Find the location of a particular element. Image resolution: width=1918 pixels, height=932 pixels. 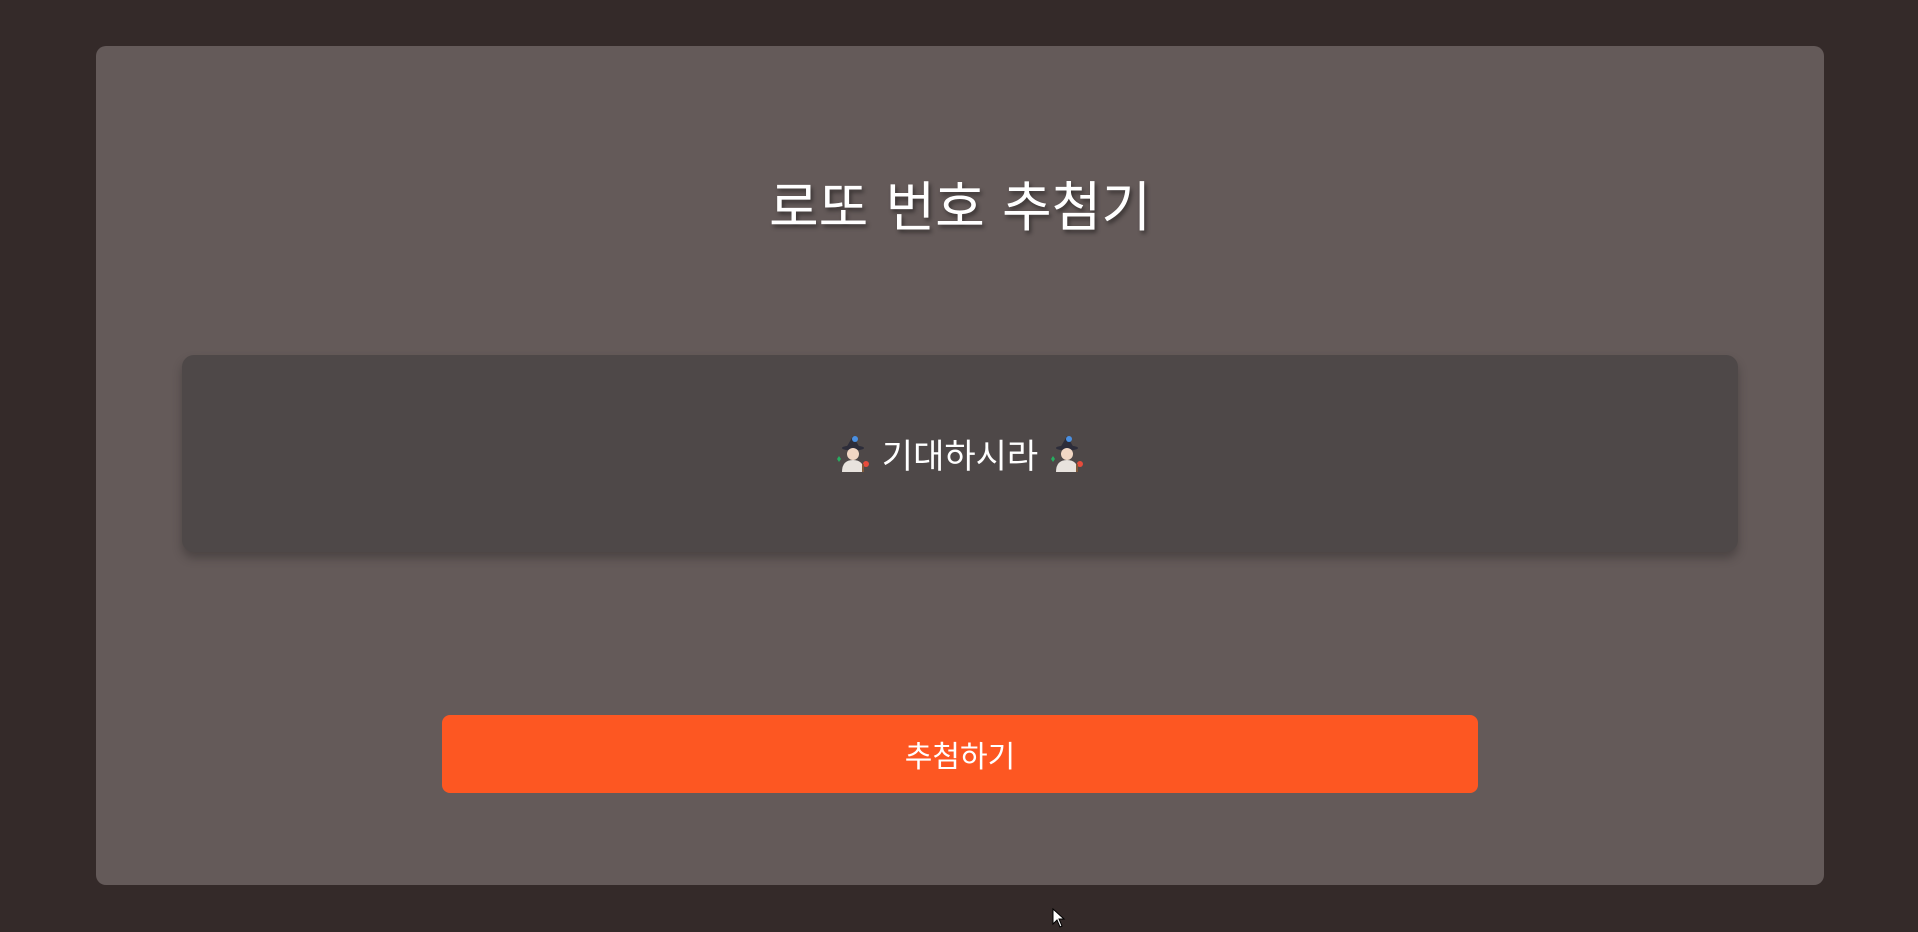

result-message: 기대하시라 is located at coordinates (960, 457).